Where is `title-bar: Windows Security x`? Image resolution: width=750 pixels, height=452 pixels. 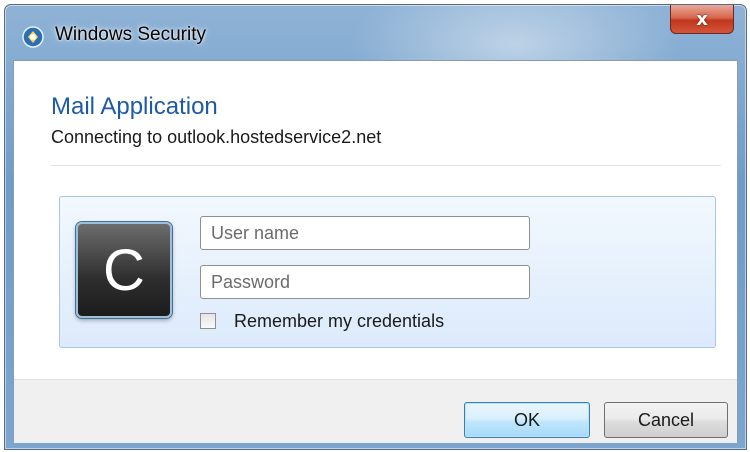
title-bar: Windows Security x is located at coordinates (375, 32).